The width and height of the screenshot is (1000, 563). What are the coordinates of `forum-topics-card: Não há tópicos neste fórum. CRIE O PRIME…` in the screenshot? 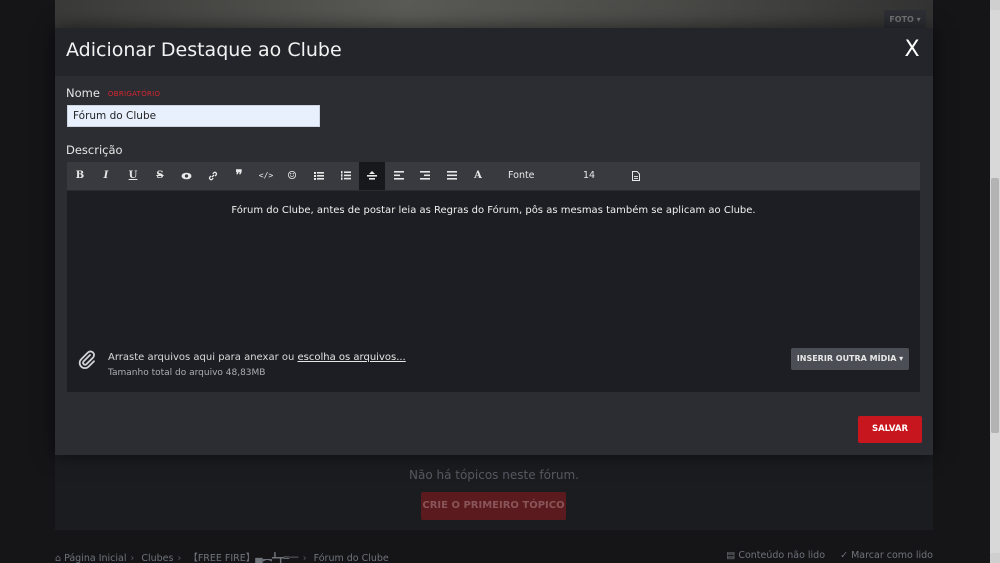 It's located at (494, 492).